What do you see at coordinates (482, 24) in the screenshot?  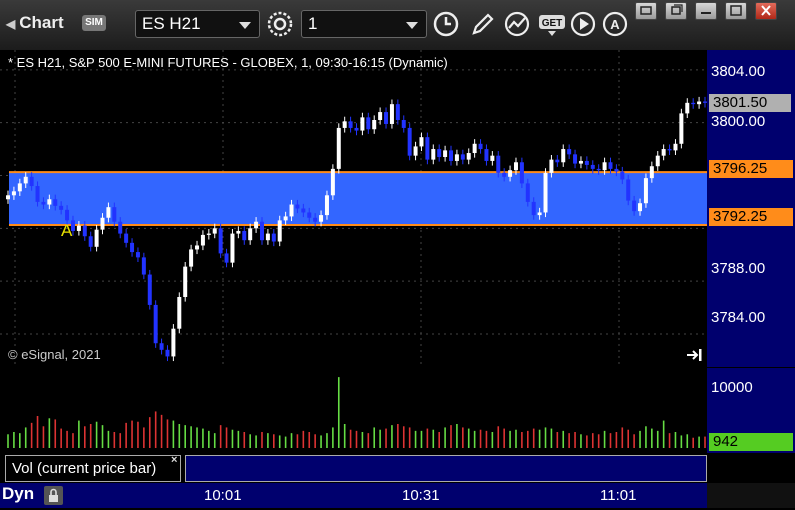 I see `draw-button` at bounding box center [482, 24].